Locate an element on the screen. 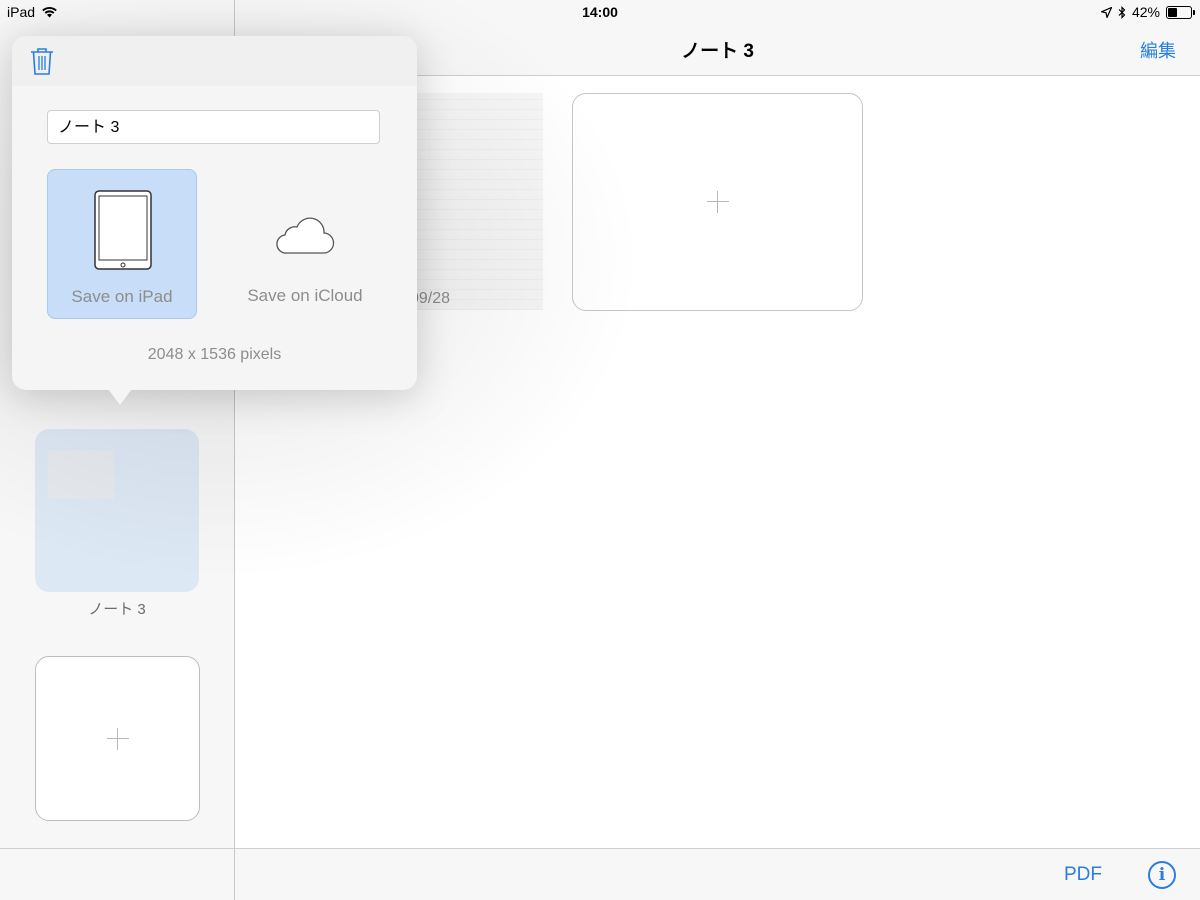 This screenshot has height=900, width=1200. note-name-field: ノート 3 is located at coordinates (213, 127).